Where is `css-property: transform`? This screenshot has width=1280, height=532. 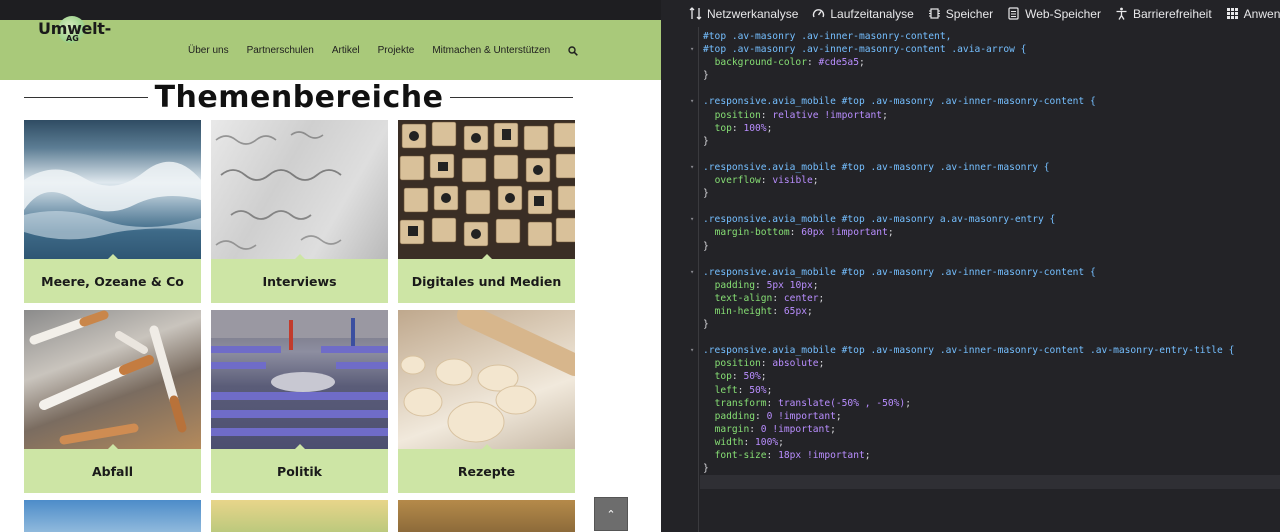 css-property: transform is located at coordinates (740, 403).